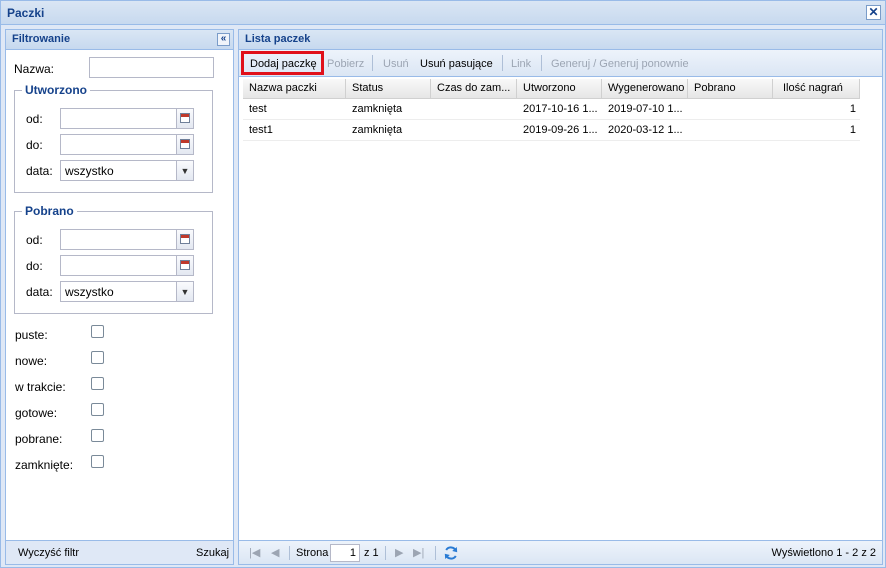 The height and width of the screenshot is (568, 886). I want to click on downloaded-fieldset: Pobrano od: do: data: wszystko ▼, so click(113, 259).